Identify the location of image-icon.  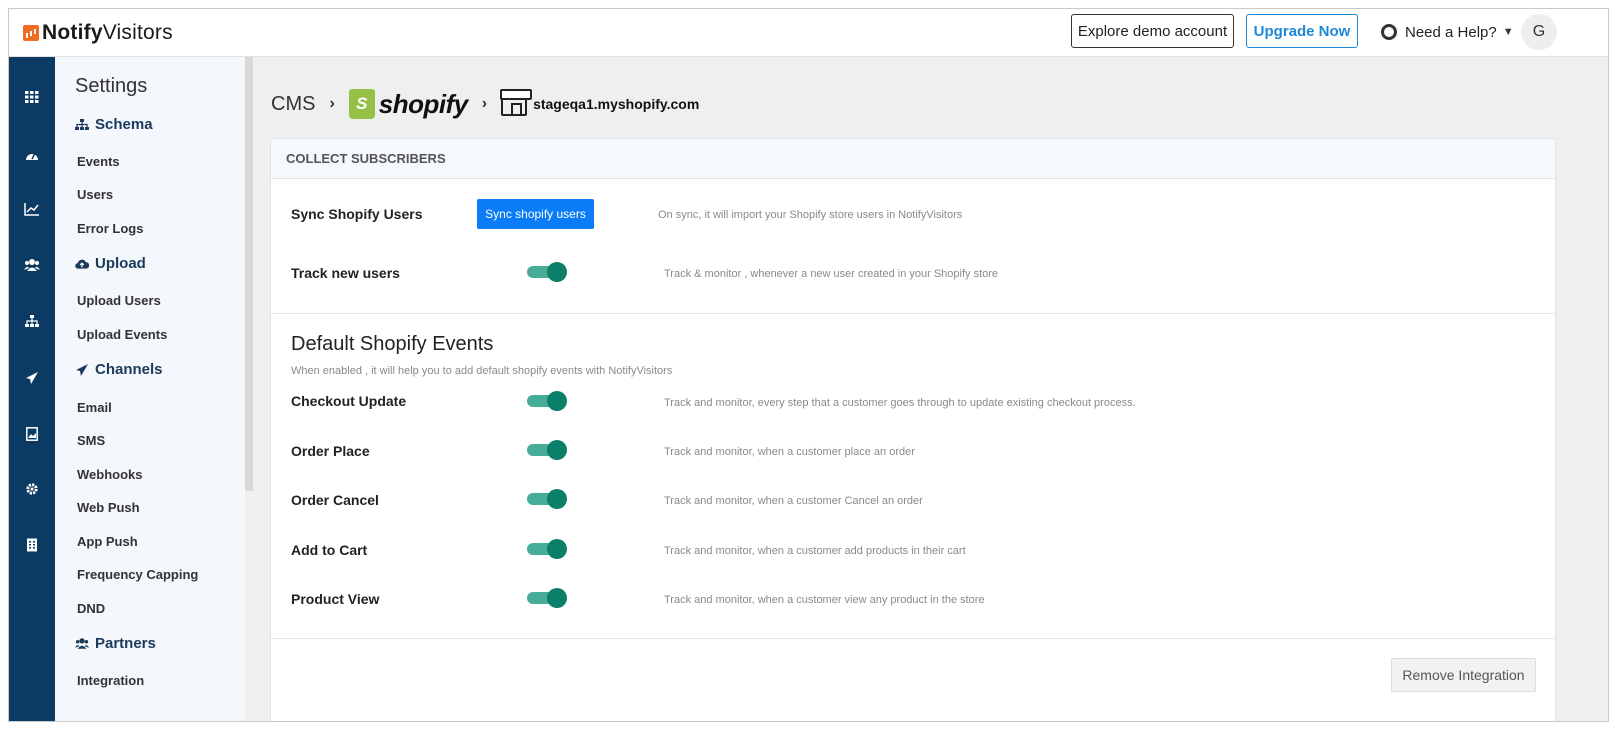
(32, 434).